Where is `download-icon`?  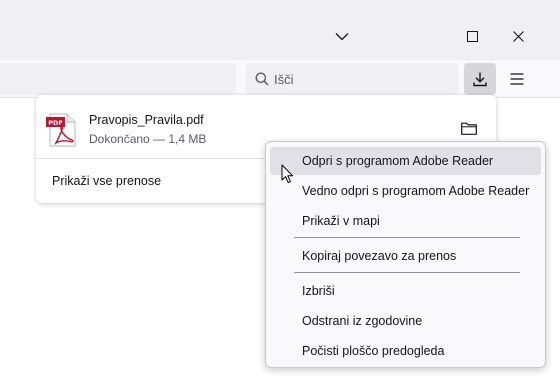
download-icon is located at coordinates (480, 79).